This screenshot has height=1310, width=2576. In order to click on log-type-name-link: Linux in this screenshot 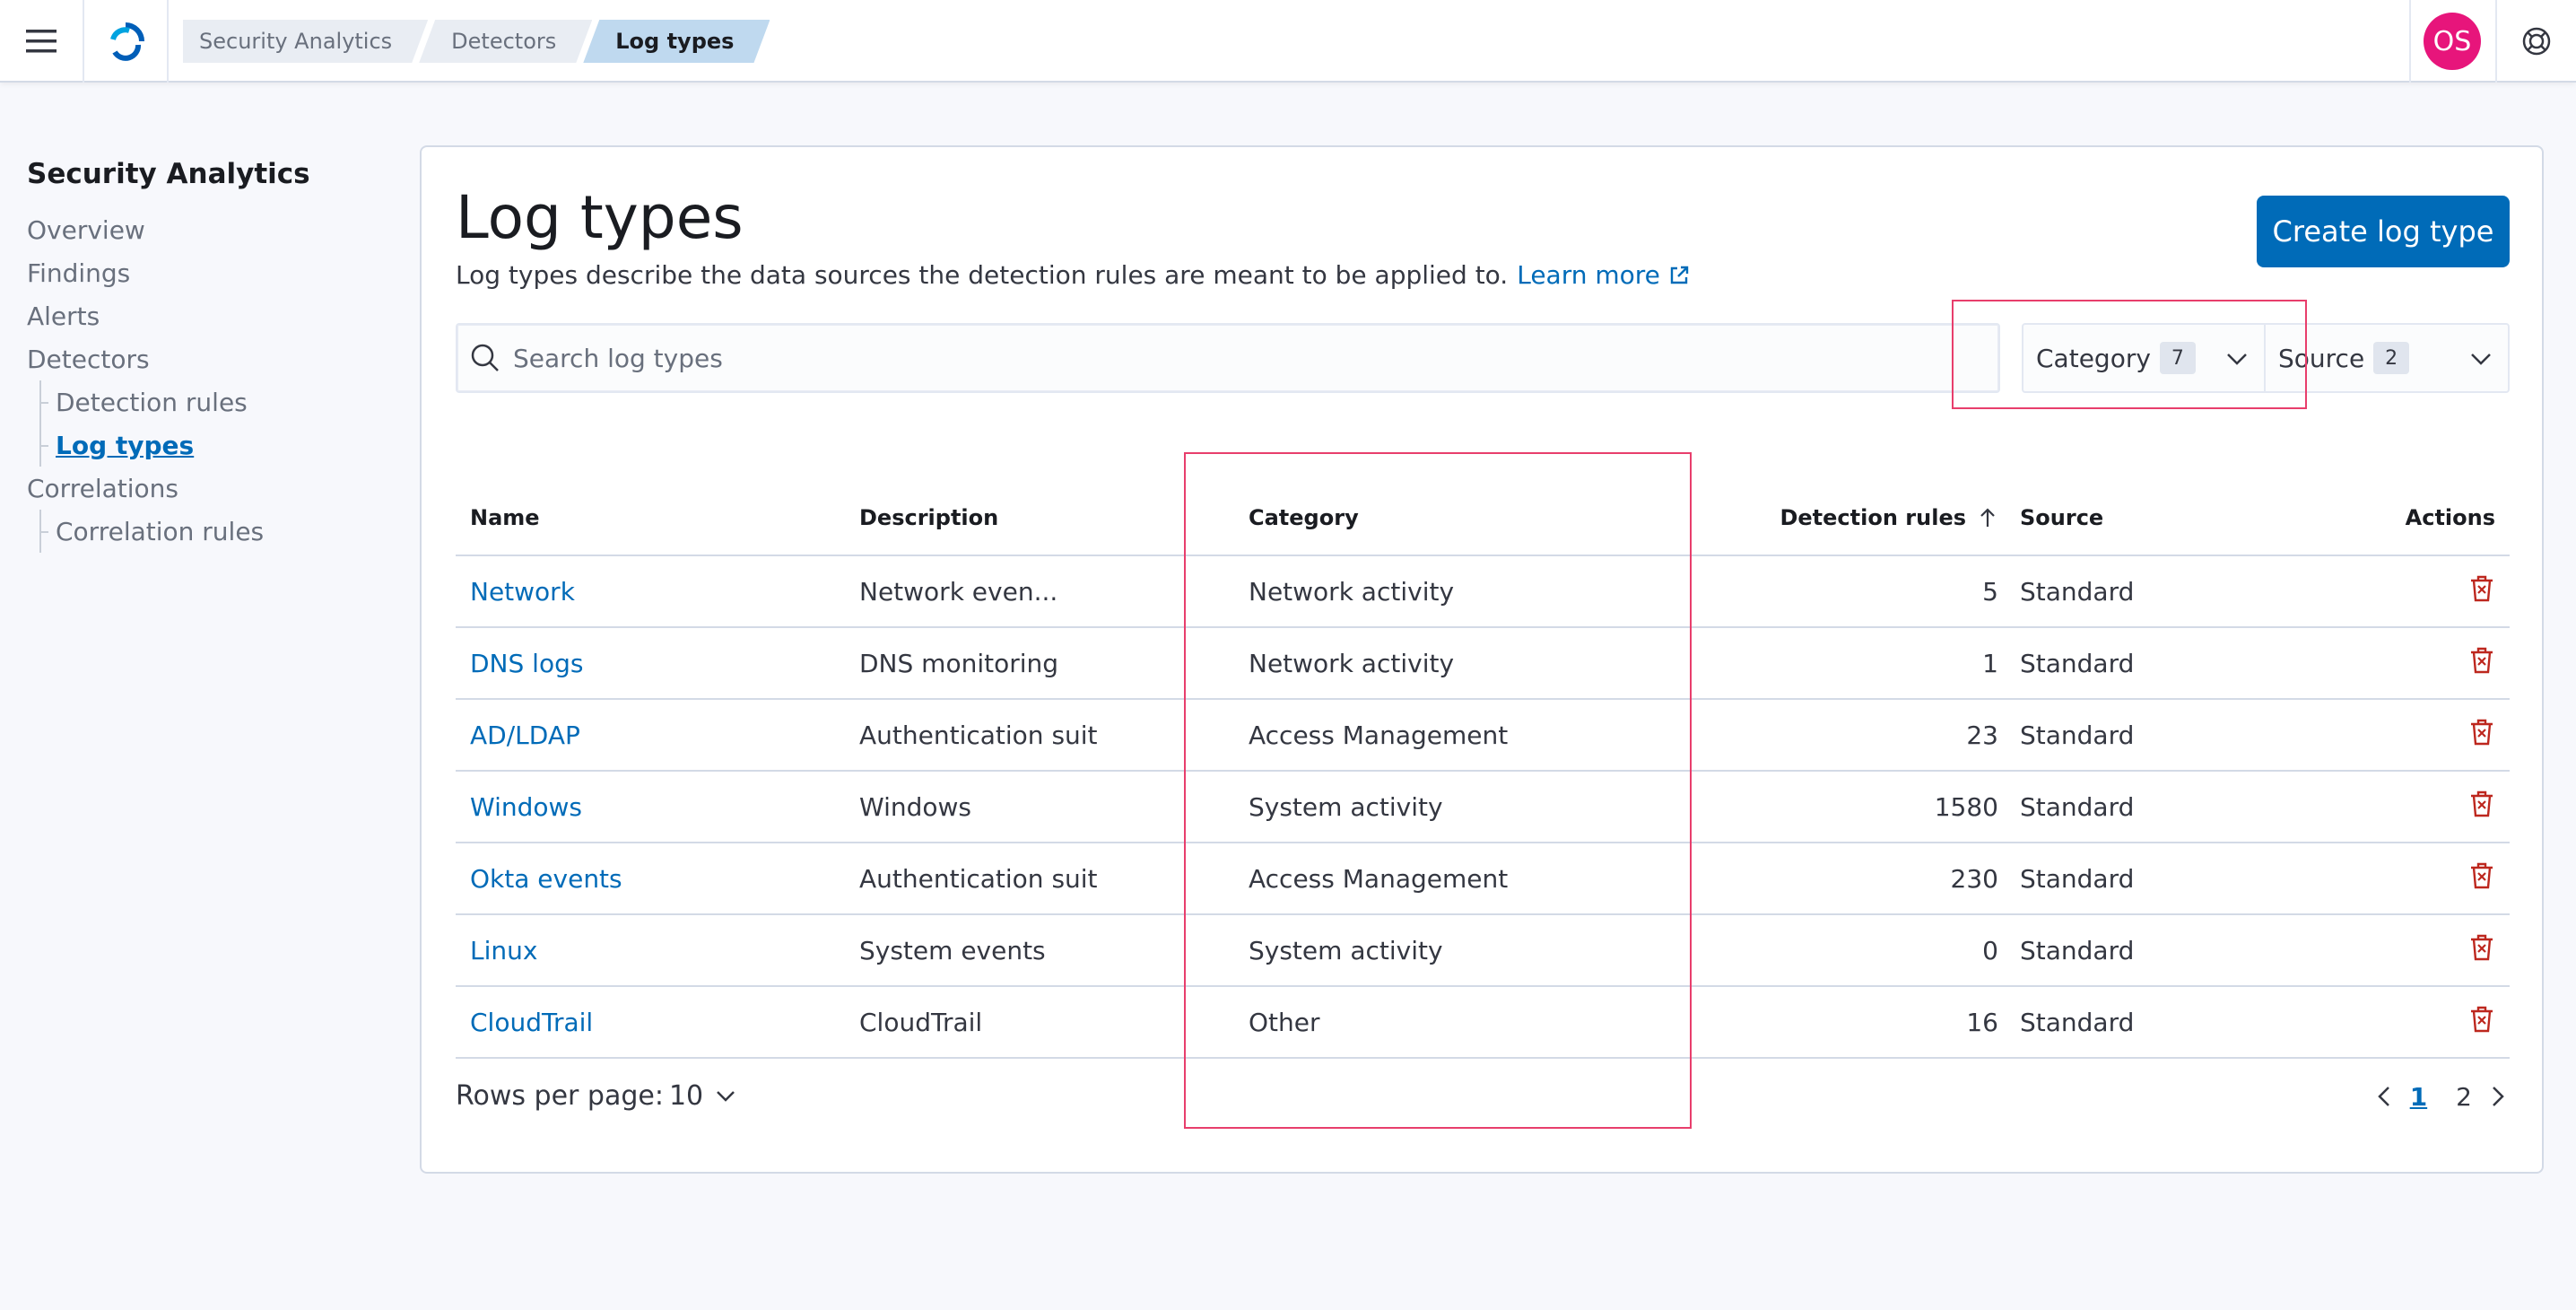, I will do `click(503, 951)`.